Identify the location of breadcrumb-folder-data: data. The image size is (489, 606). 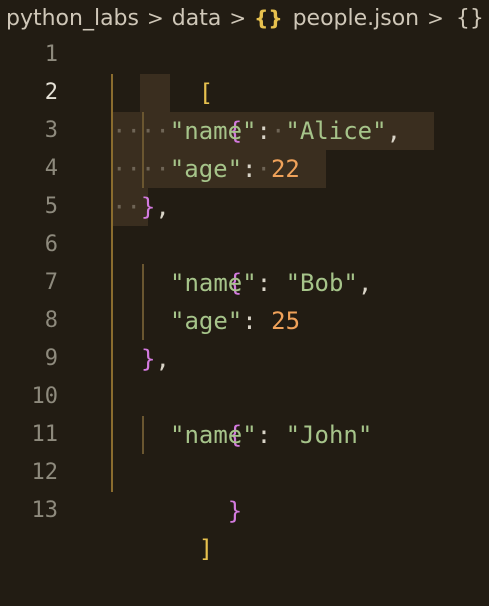
(197, 18).